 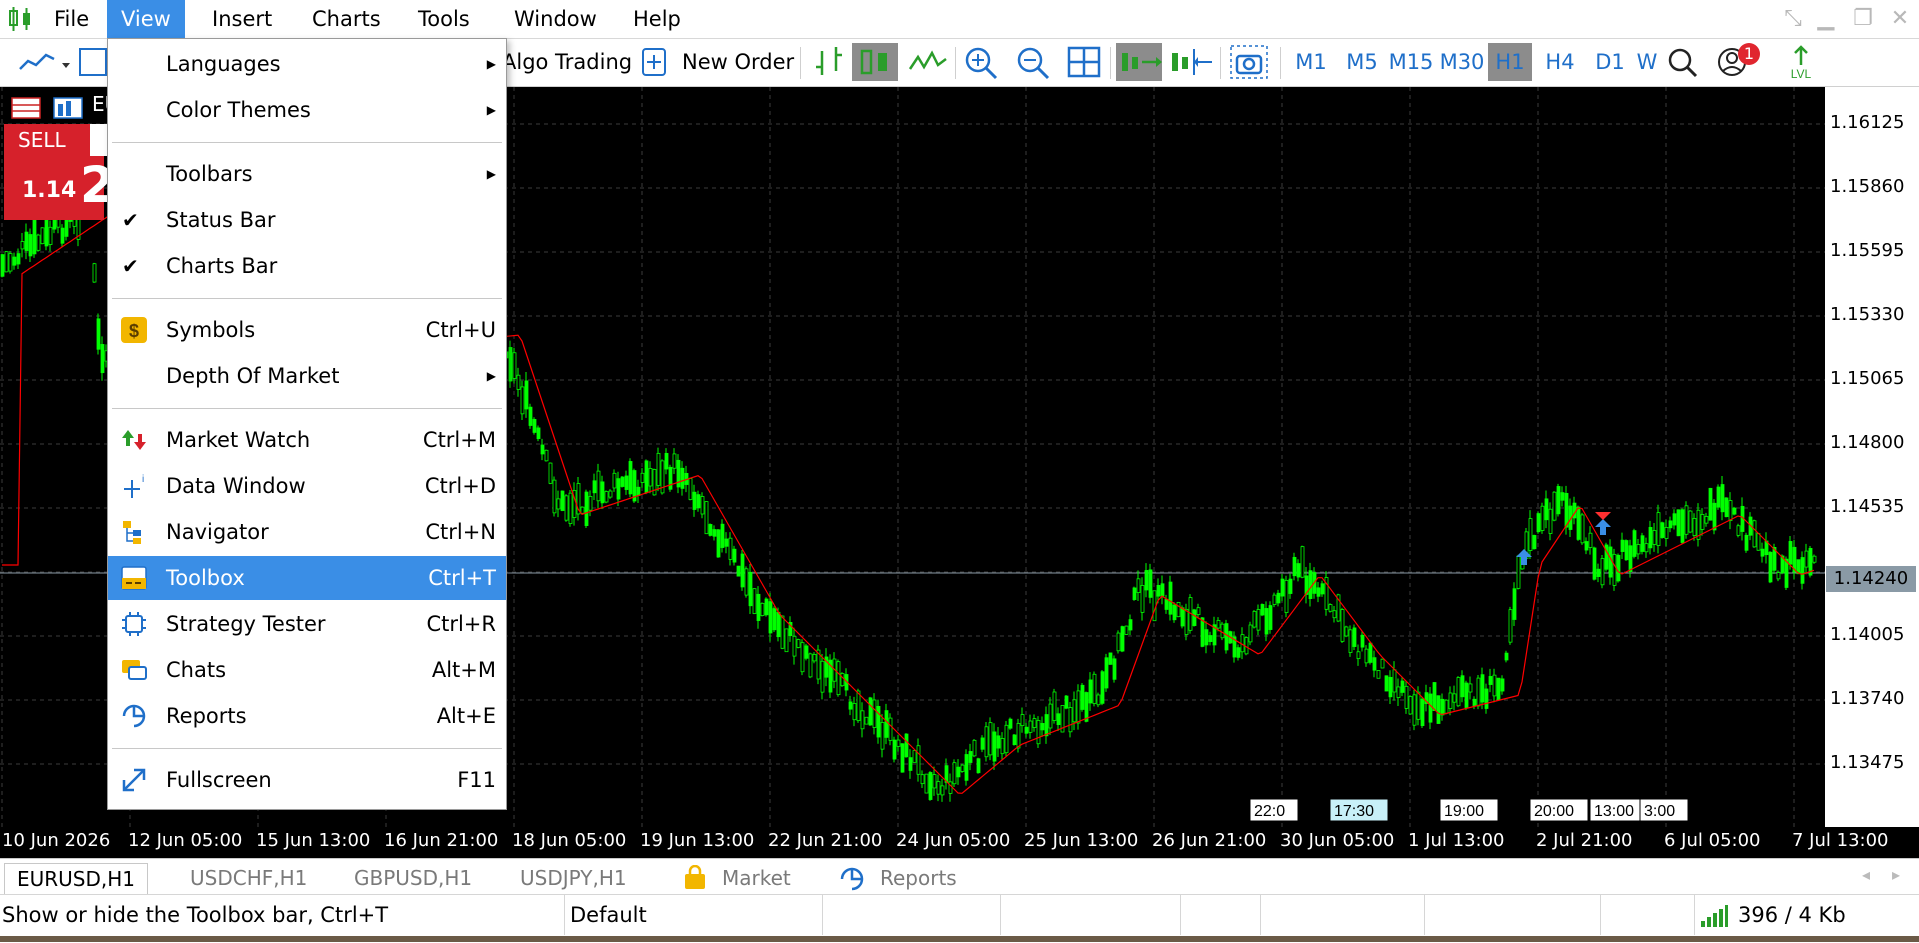 I want to click on algo-trading-button: Algo Trading, so click(x=567, y=62).